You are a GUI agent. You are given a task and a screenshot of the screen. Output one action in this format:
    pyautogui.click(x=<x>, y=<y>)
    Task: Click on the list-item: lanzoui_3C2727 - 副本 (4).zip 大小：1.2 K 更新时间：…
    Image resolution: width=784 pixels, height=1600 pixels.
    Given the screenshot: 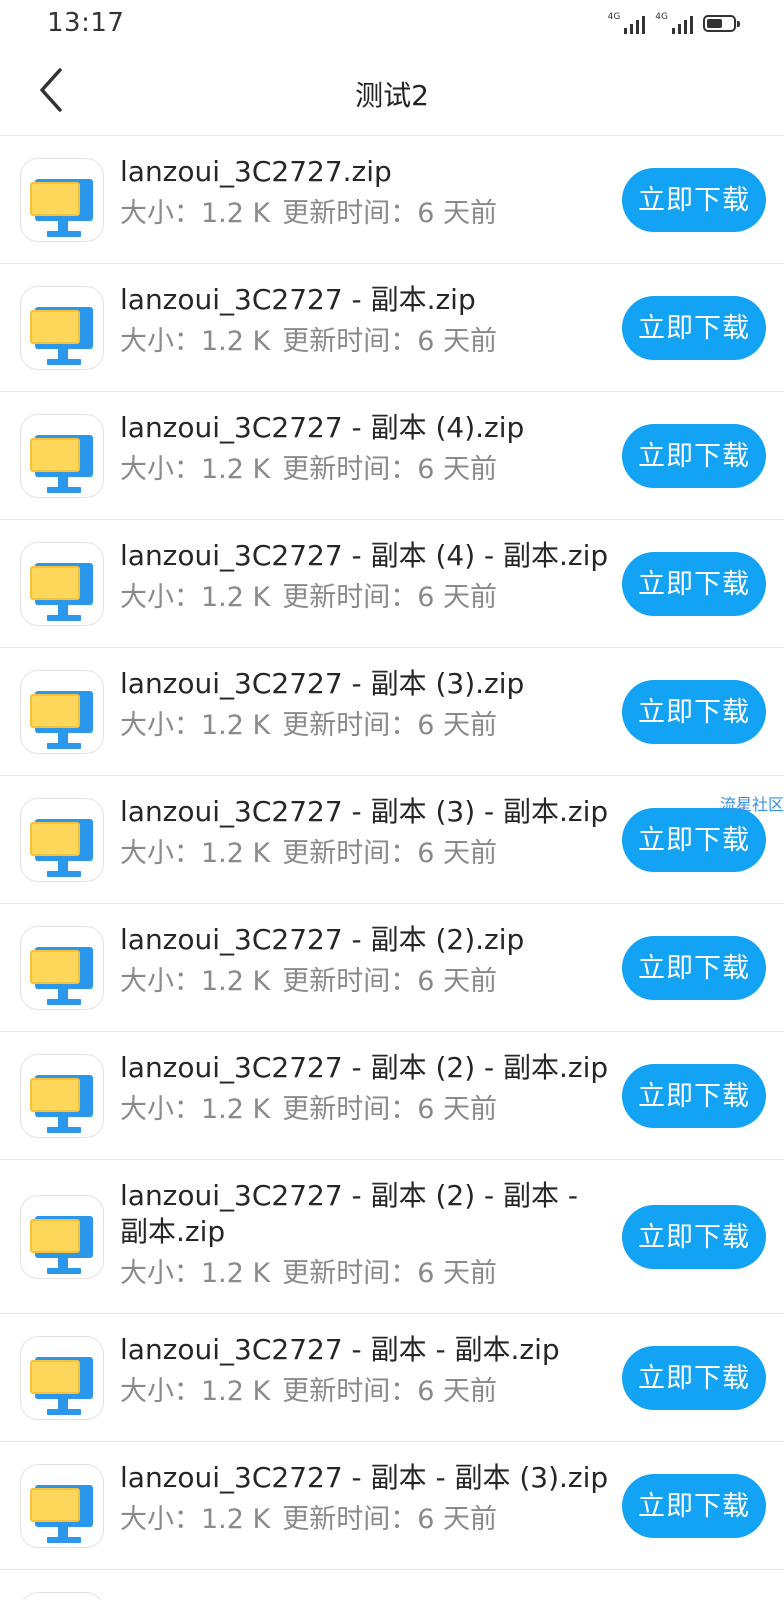 What is the action you would take?
    pyautogui.click(x=392, y=456)
    